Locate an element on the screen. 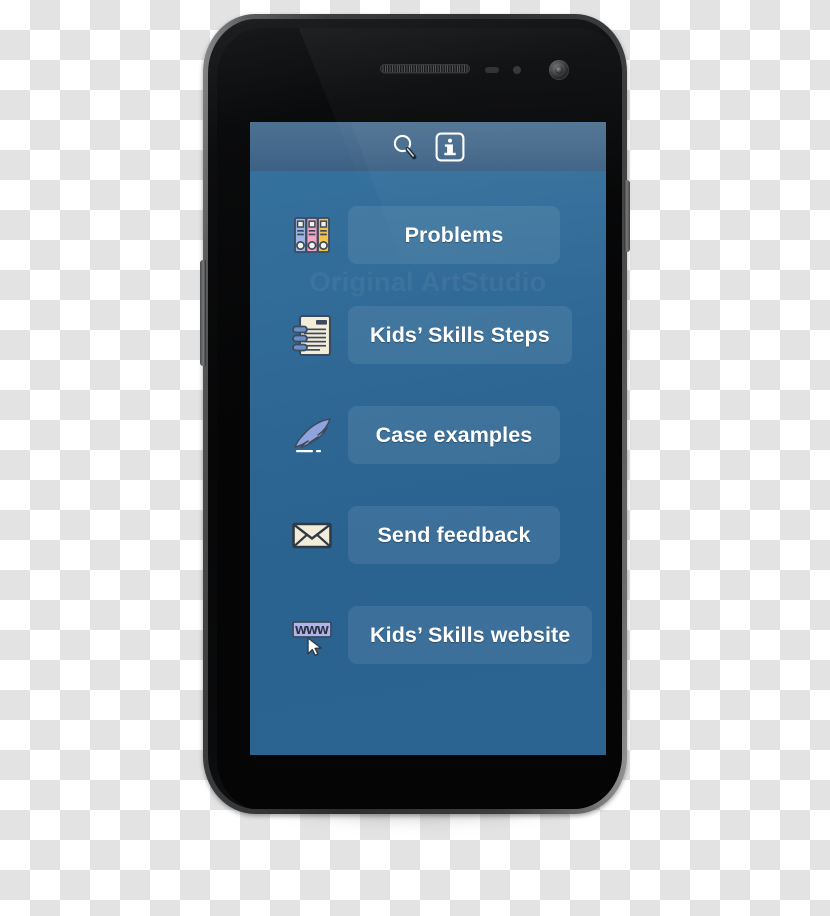 The height and width of the screenshot is (916, 830). menu-row: Send feedback is located at coordinates (428, 535).